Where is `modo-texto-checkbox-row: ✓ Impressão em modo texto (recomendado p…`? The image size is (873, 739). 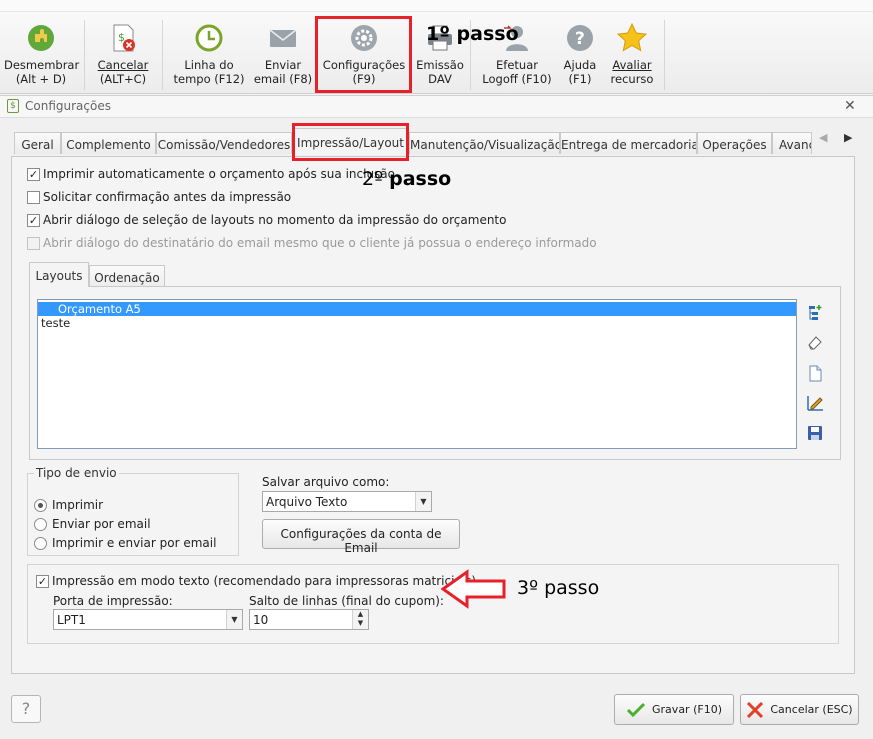 modo-texto-checkbox-row: ✓ Impressão em modo texto (recomendado p… is located at coordinates (256, 581).